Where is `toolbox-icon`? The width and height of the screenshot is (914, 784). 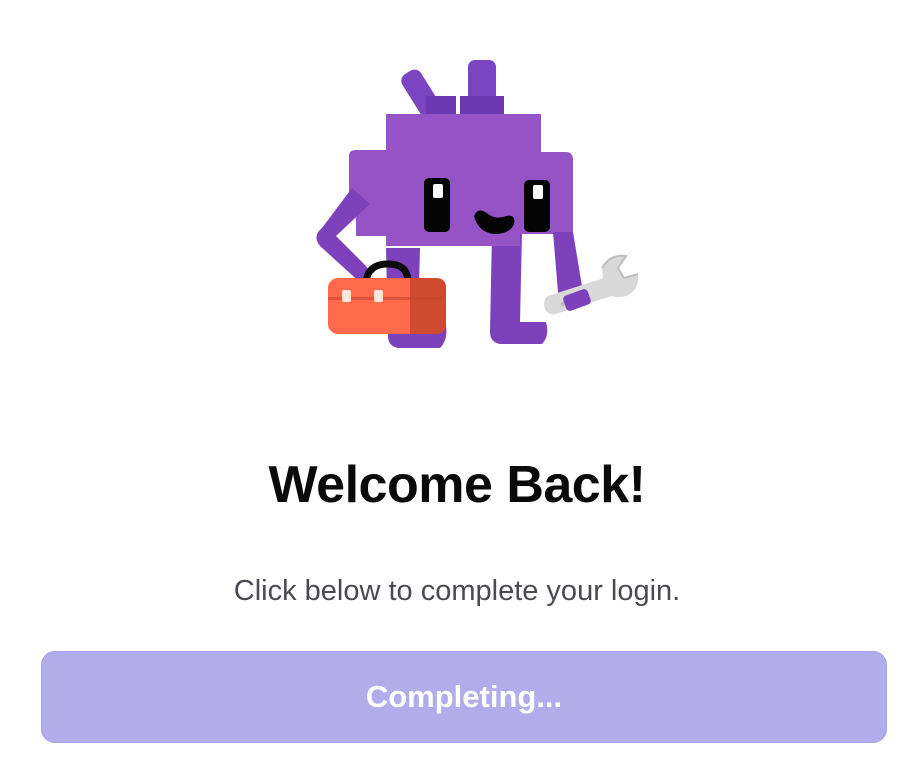 toolbox-icon is located at coordinates (387, 306).